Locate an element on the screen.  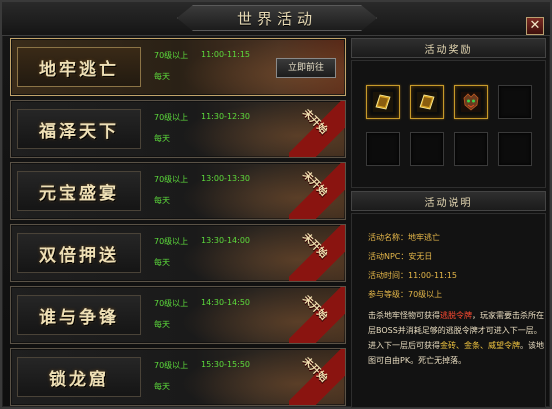
event-name-plate: 福泽天下 is located at coordinates (79, 129).